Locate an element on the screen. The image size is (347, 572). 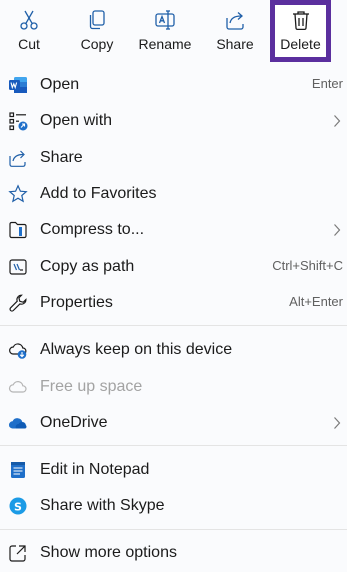
share-label: Share is located at coordinates (235, 44).